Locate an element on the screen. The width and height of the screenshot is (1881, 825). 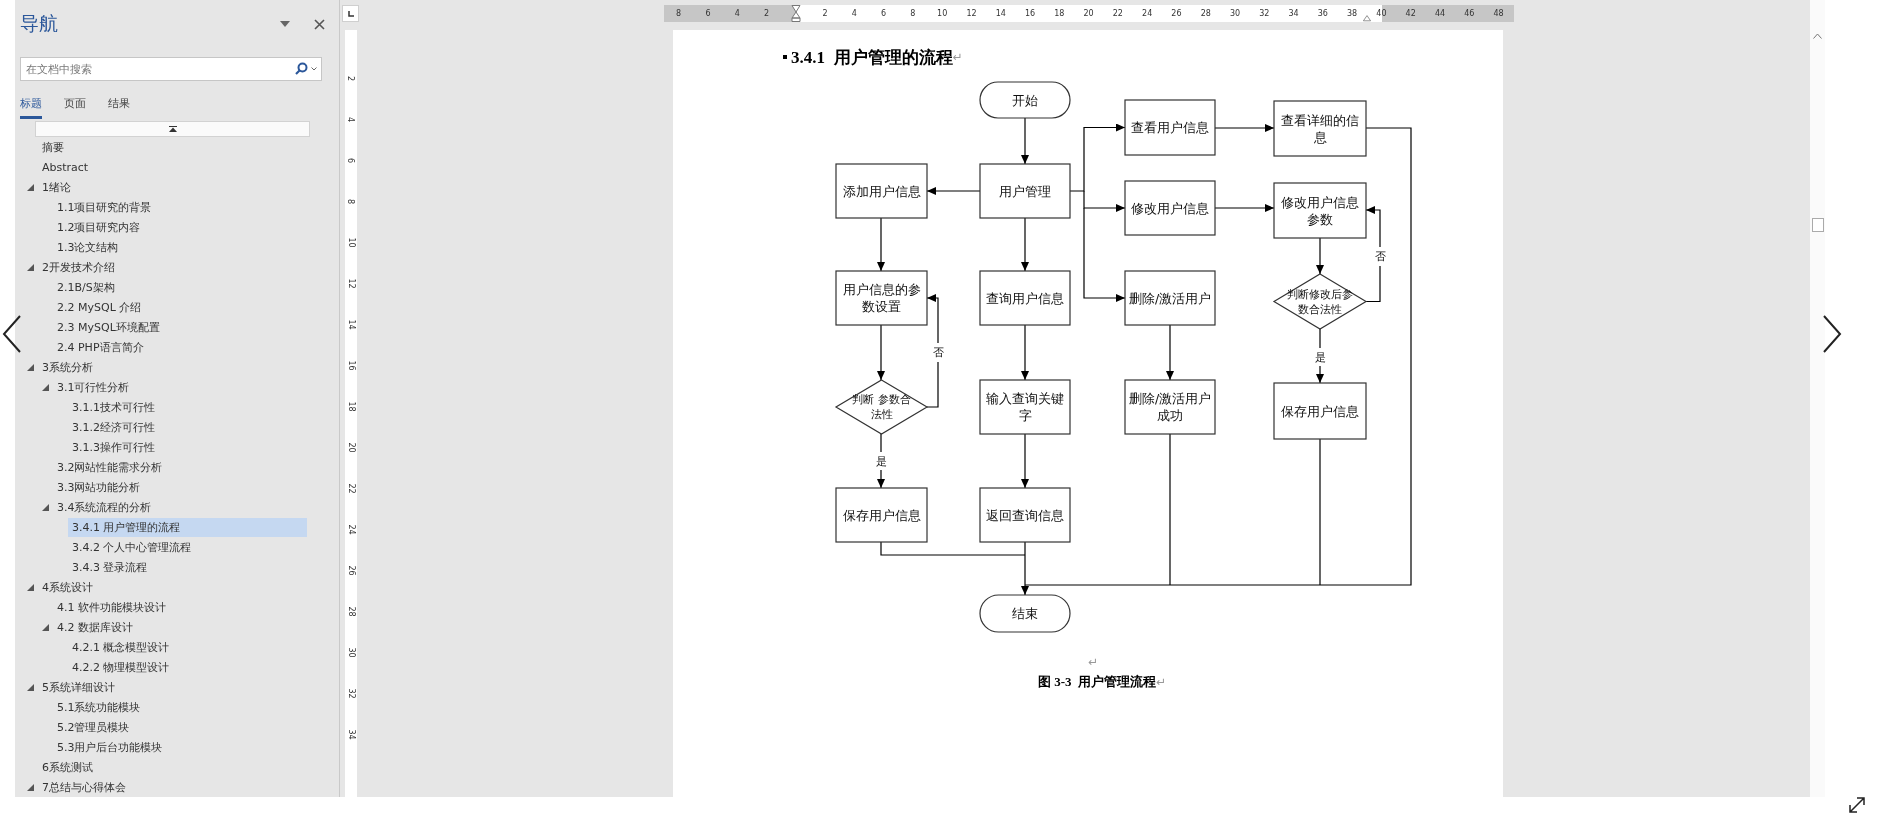
outline-item: 3.1可行性分析 is located at coordinates (93, 387).